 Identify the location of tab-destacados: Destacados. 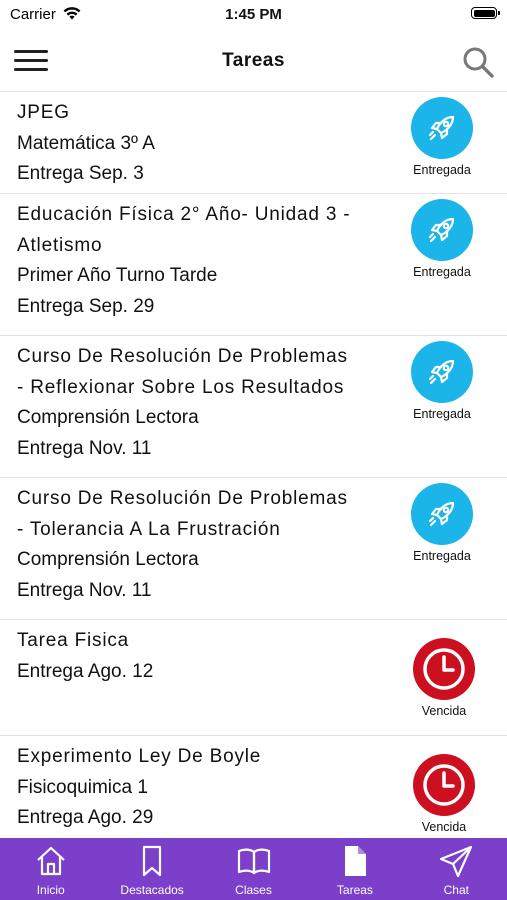
(151, 869).